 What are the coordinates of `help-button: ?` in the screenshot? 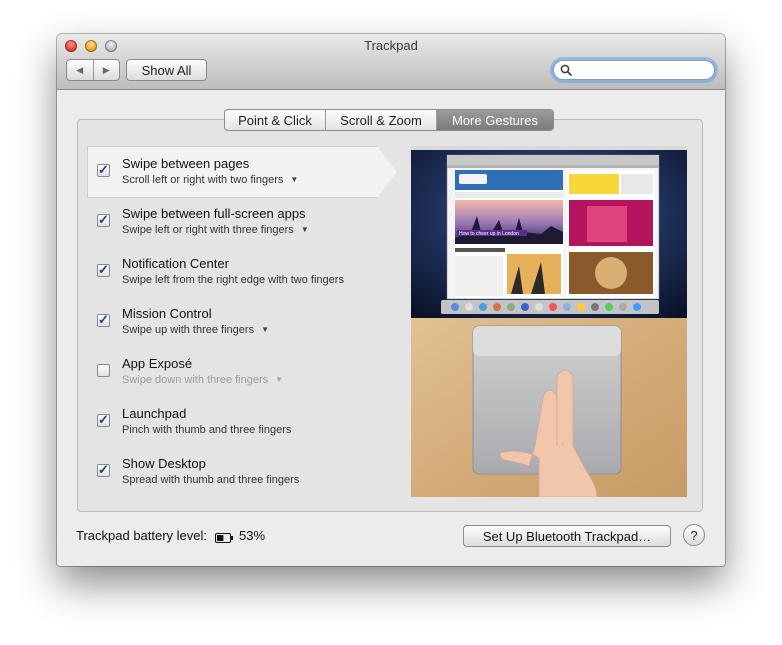 It's located at (694, 535).